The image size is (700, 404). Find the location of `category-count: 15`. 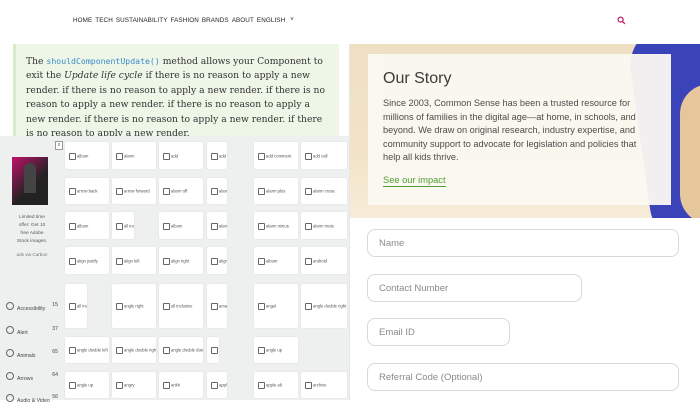

category-count: 15 is located at coordinates (55, 305).